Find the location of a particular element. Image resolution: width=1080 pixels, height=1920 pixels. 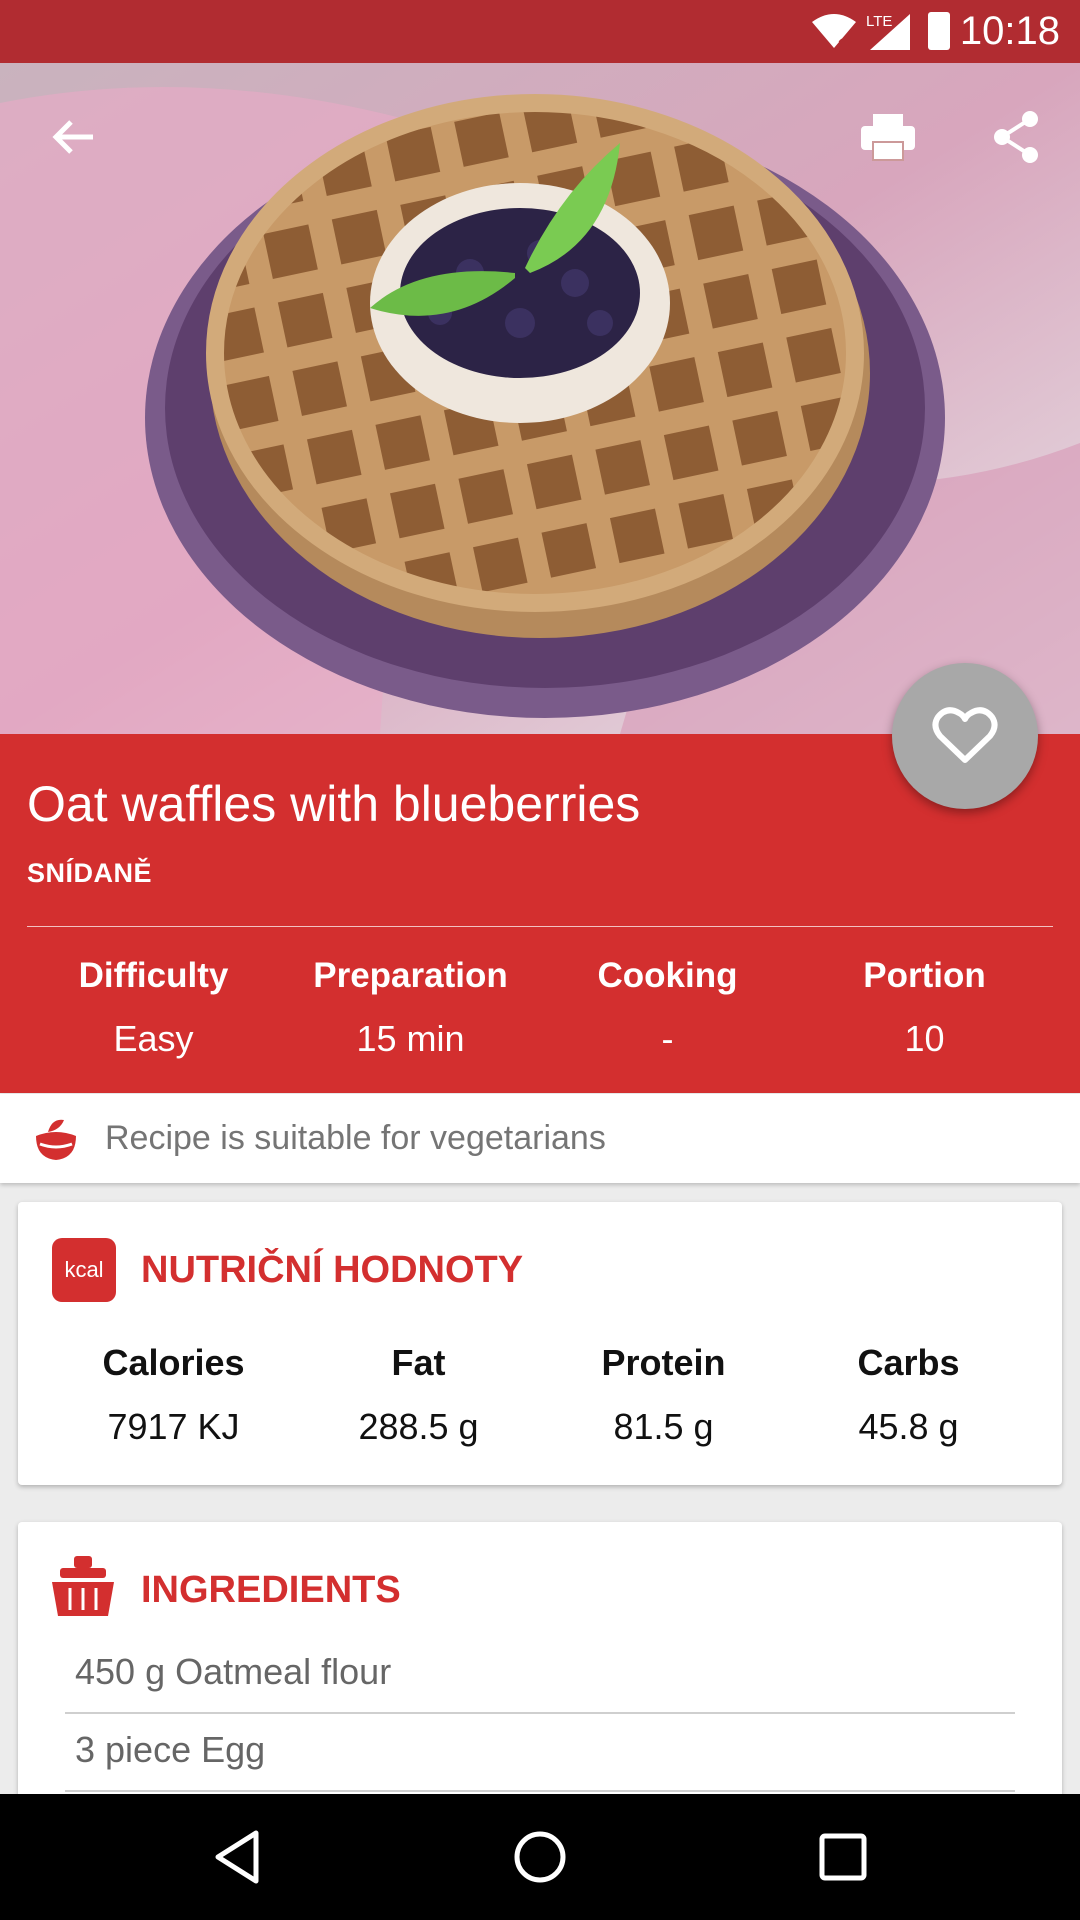

share-icon is located at coordinates (1016, 137).